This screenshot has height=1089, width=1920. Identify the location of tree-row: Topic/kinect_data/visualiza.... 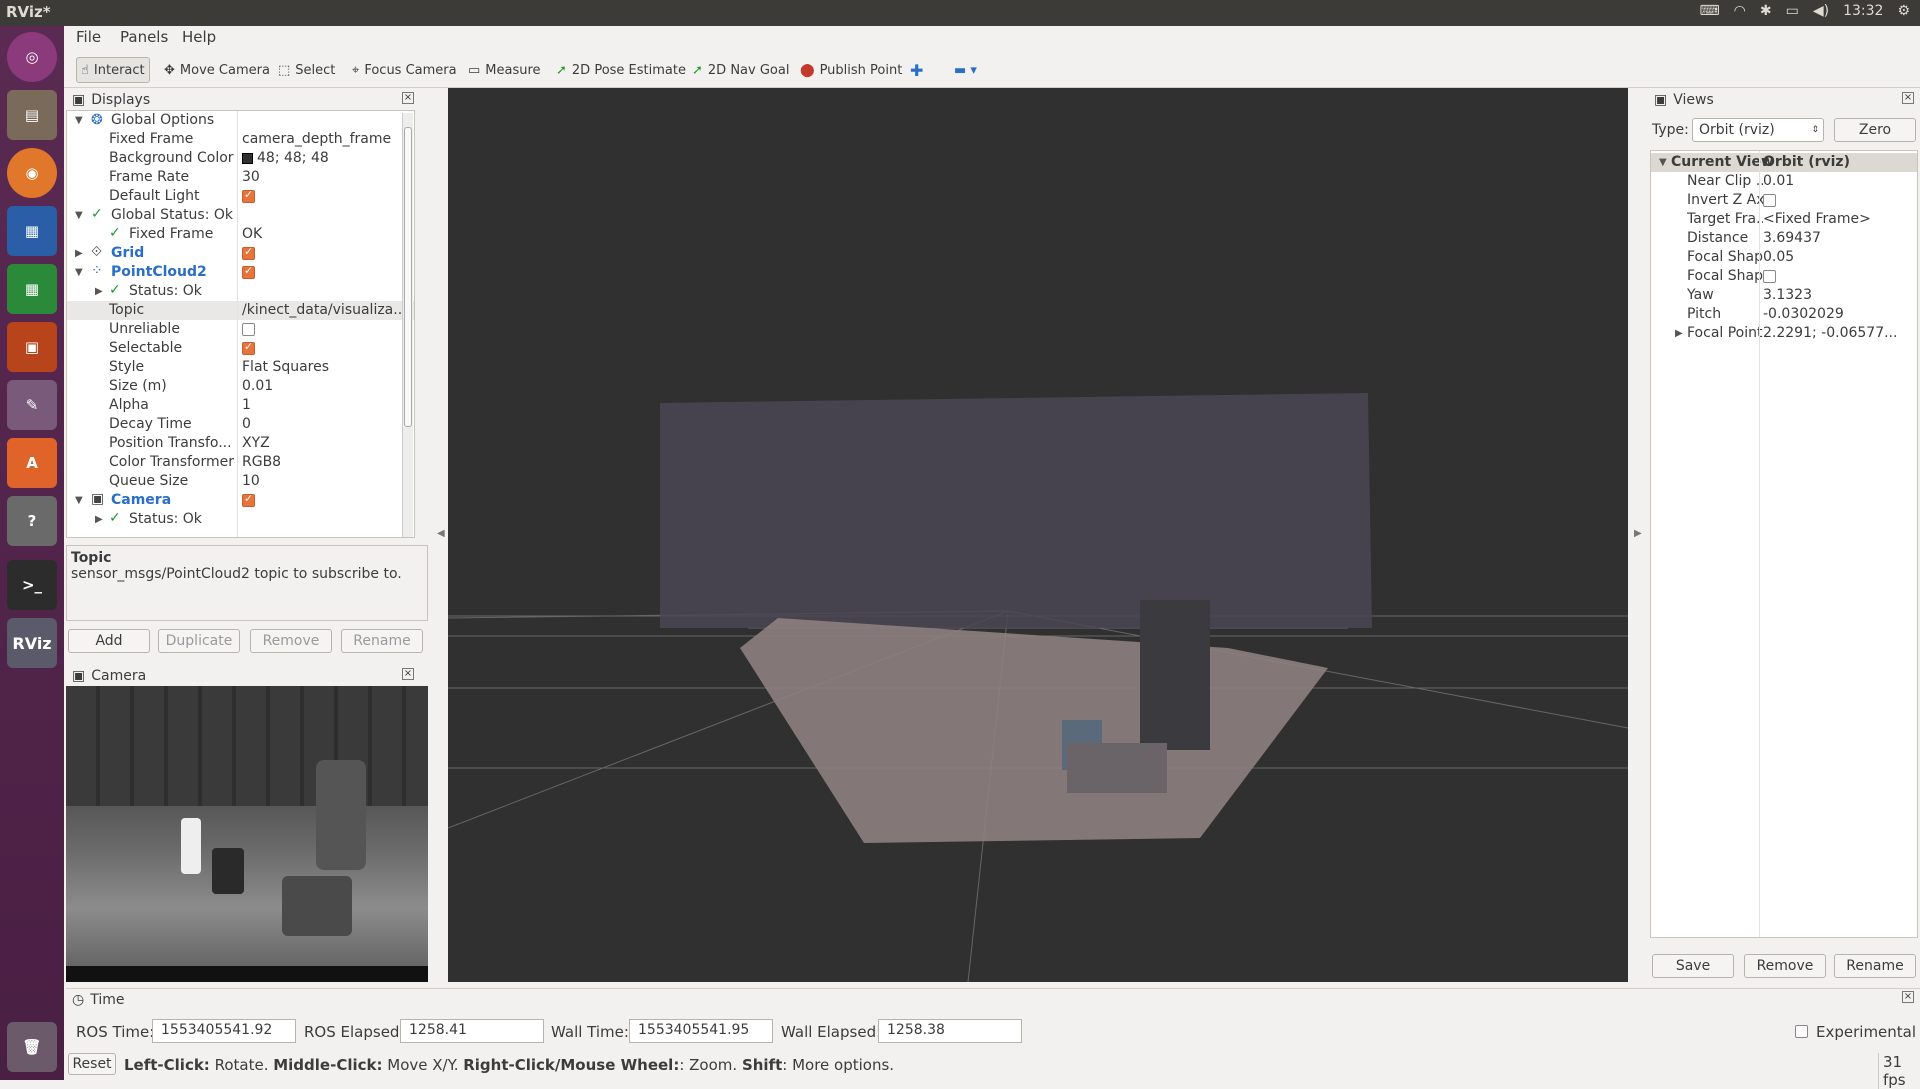
(240, 310).